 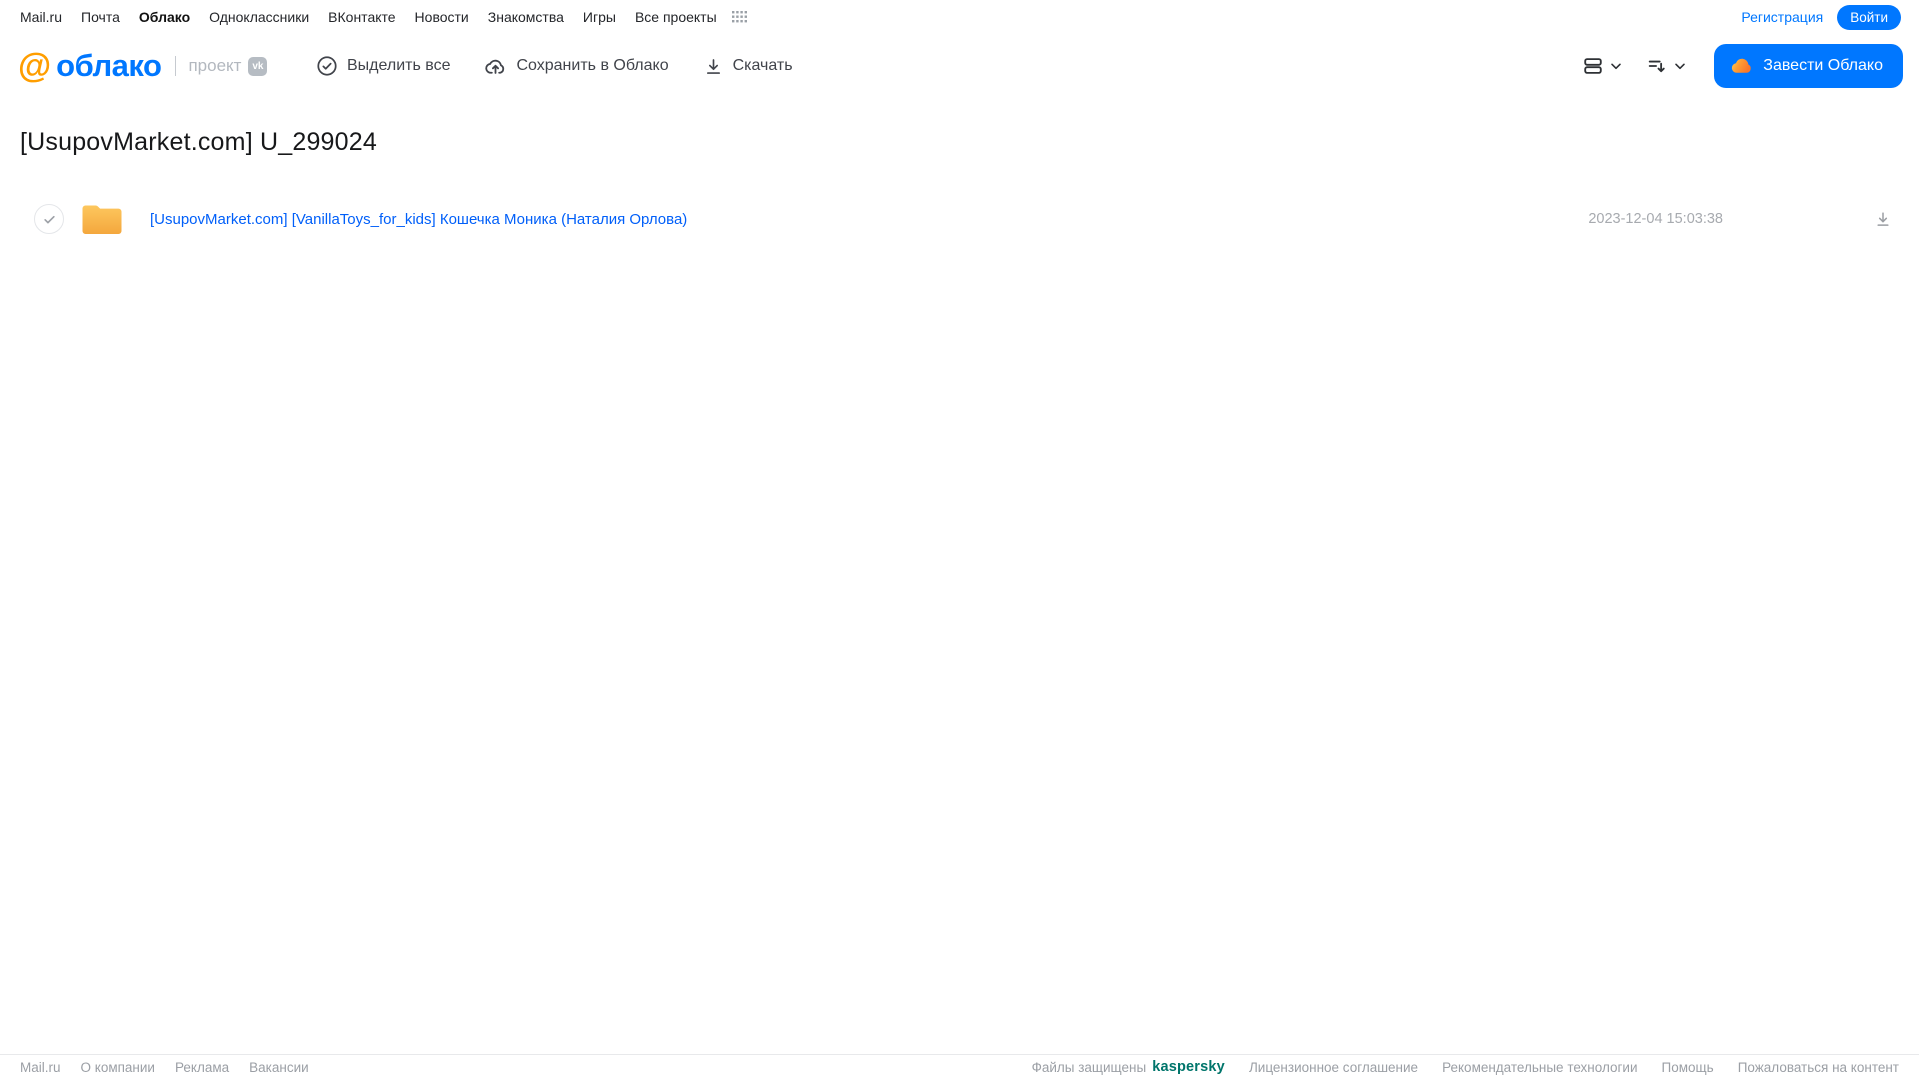 I want to click on save-to-cloud-button: Сохранить в Облако, so click(x=576, y=66).